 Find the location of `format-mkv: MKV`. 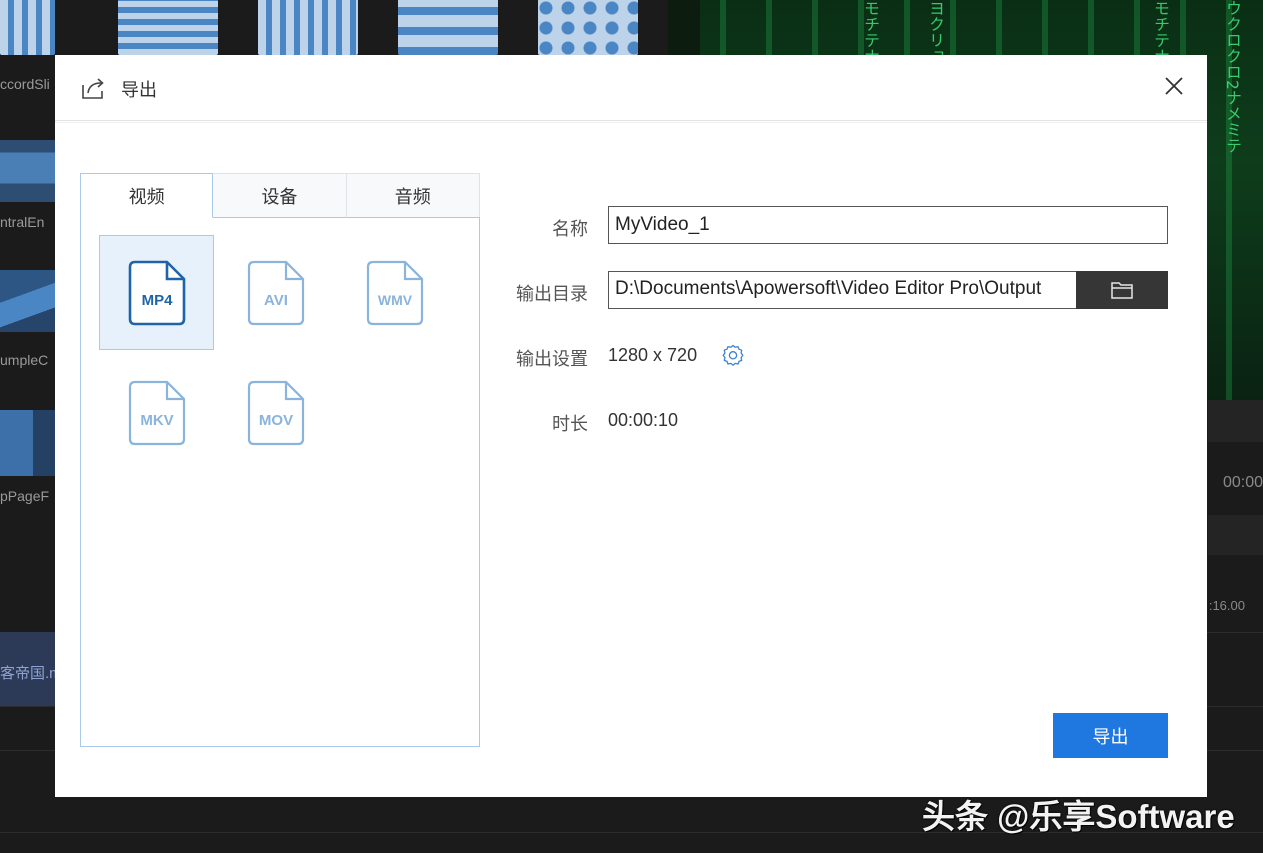

format-mkv: MKV is located at coordinates (156, 412).